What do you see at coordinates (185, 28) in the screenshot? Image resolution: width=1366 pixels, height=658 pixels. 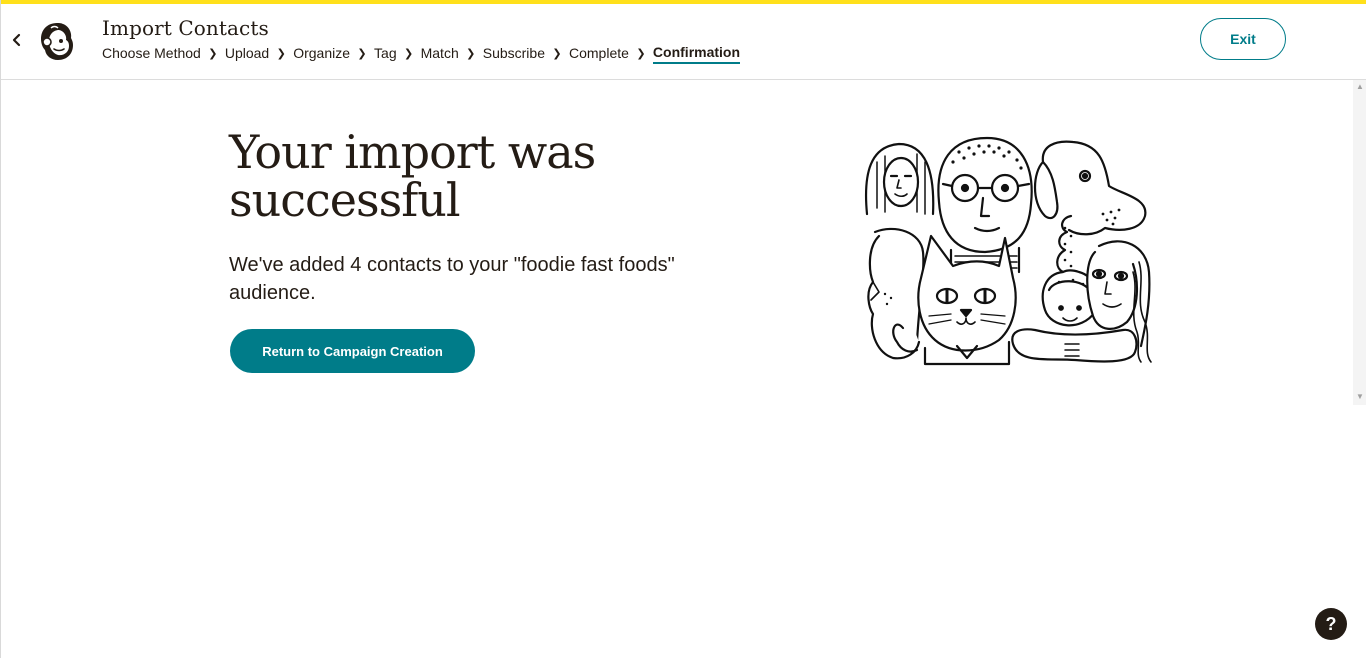 I see `page-title: Import Contacts` at bounding box center [185, 28].